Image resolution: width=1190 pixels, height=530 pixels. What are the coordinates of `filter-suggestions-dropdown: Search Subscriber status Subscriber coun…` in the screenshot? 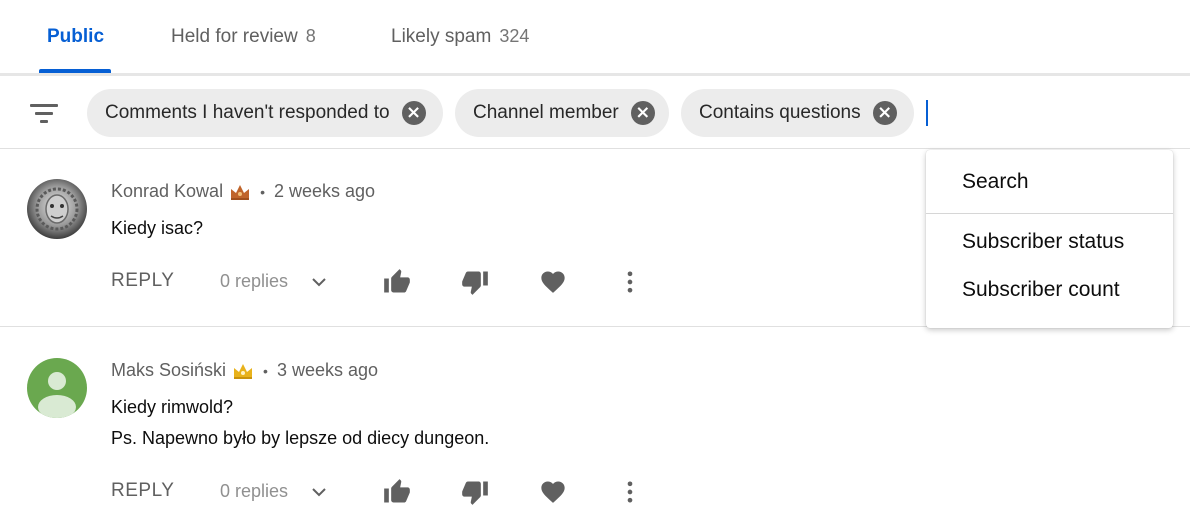 It's located at (1049, 239).